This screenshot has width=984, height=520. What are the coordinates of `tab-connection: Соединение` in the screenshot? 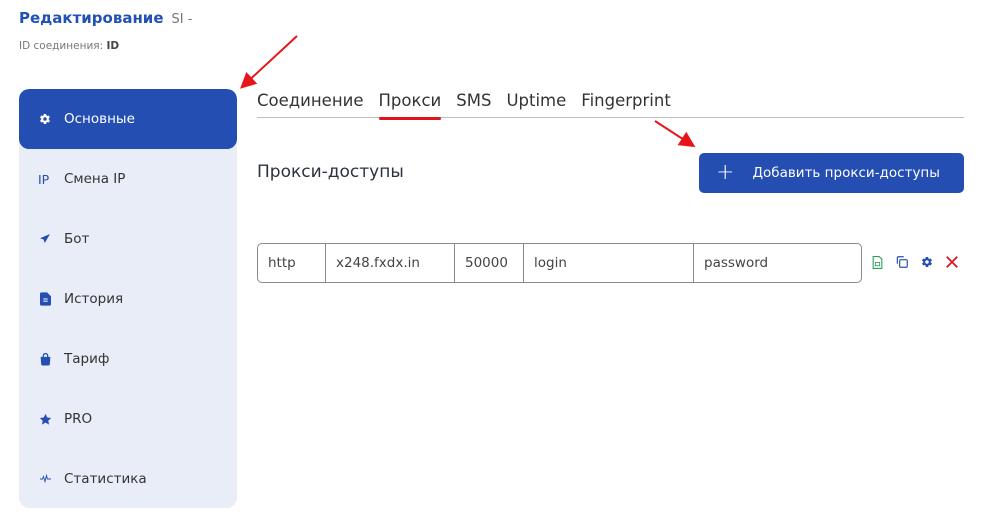 It's located at (310, 104).